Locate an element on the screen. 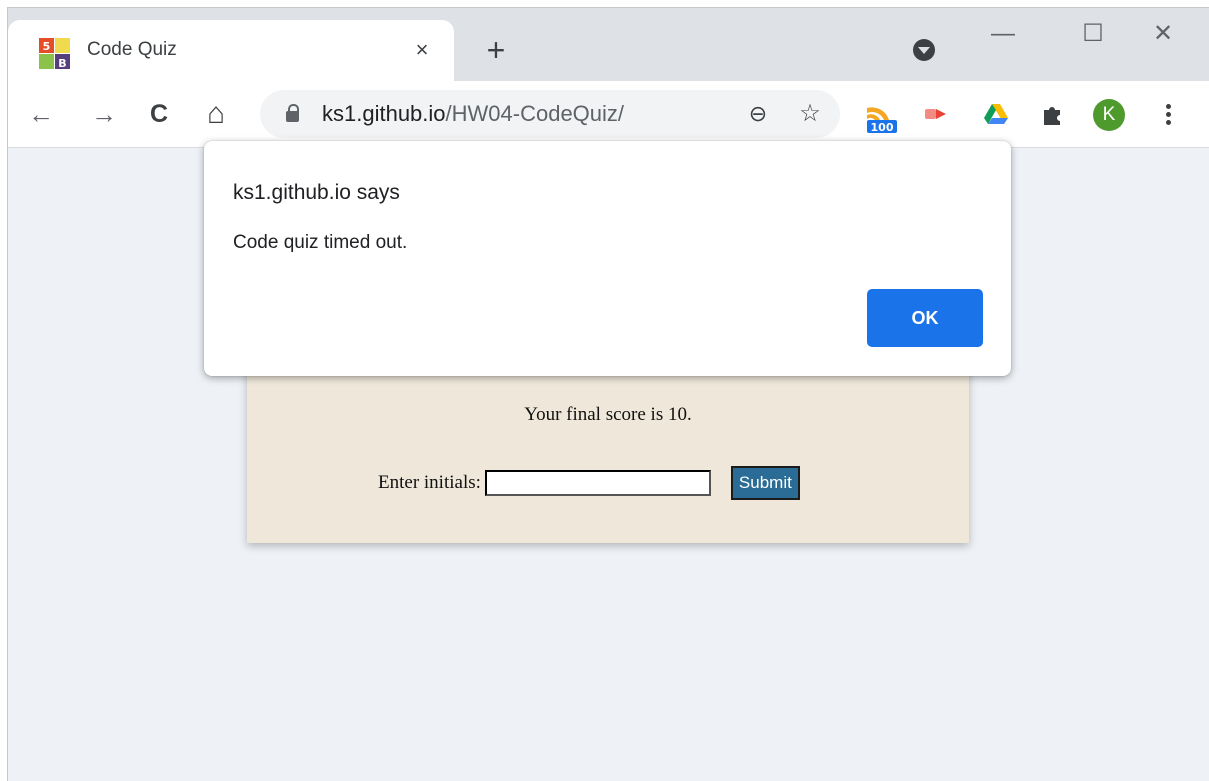 This screenshot has height=781, width=1209. rss-feed-extension-icon: 100 is located at coordinates (881, 116).